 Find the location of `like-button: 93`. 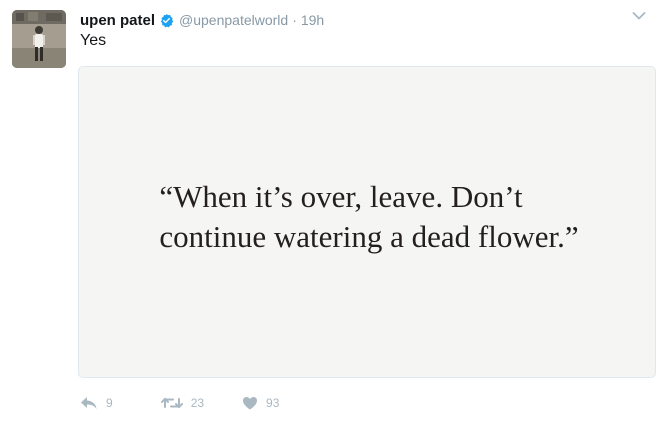

like-button: 93 is located at coordinates (260, 403).